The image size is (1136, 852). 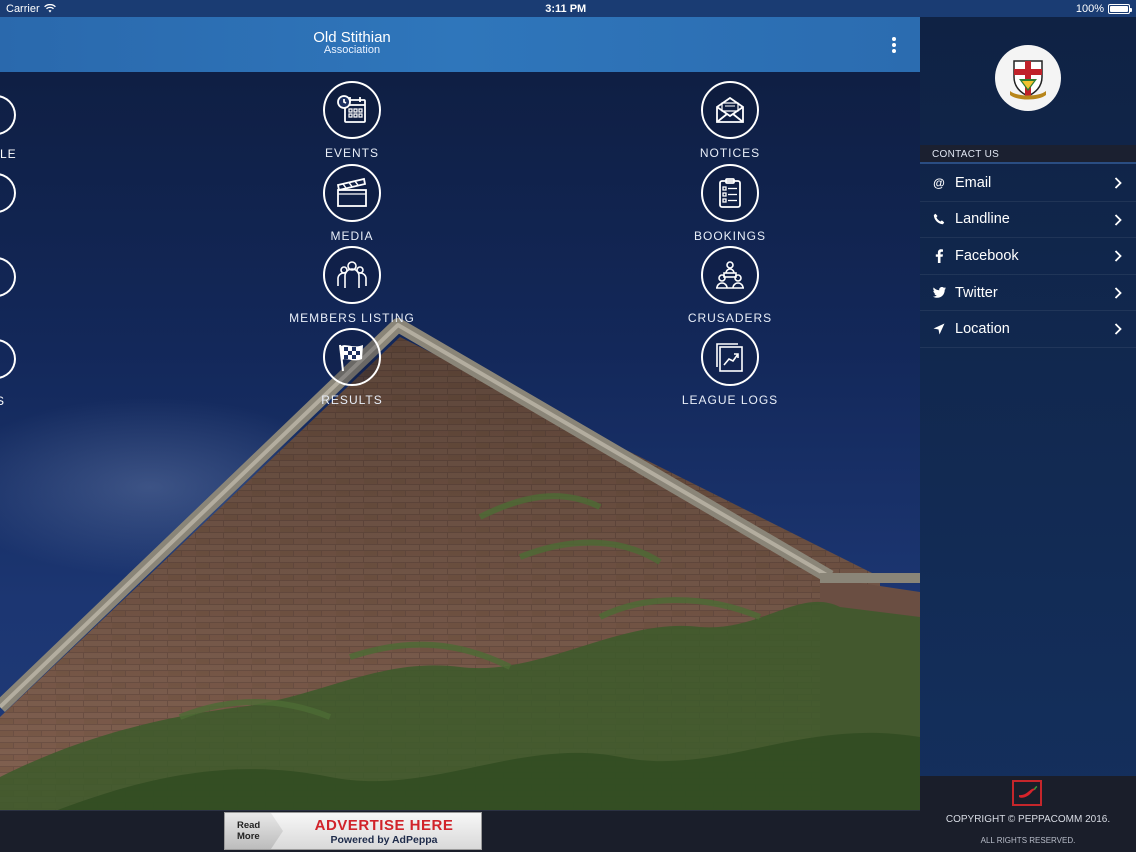 I want to click on checkered-flag-icon, so click(x=352, y=357).